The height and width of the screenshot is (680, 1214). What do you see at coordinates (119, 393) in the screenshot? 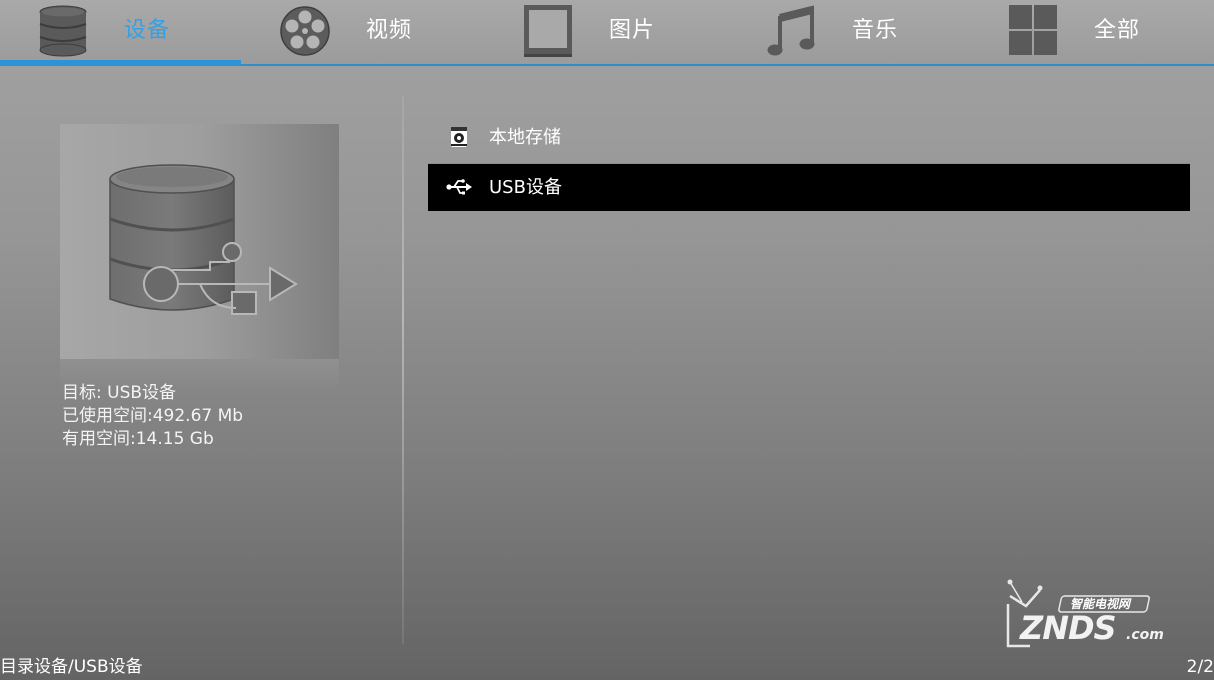
I see `target-label: 目标: USB设备` at bounding box center [119, 393].